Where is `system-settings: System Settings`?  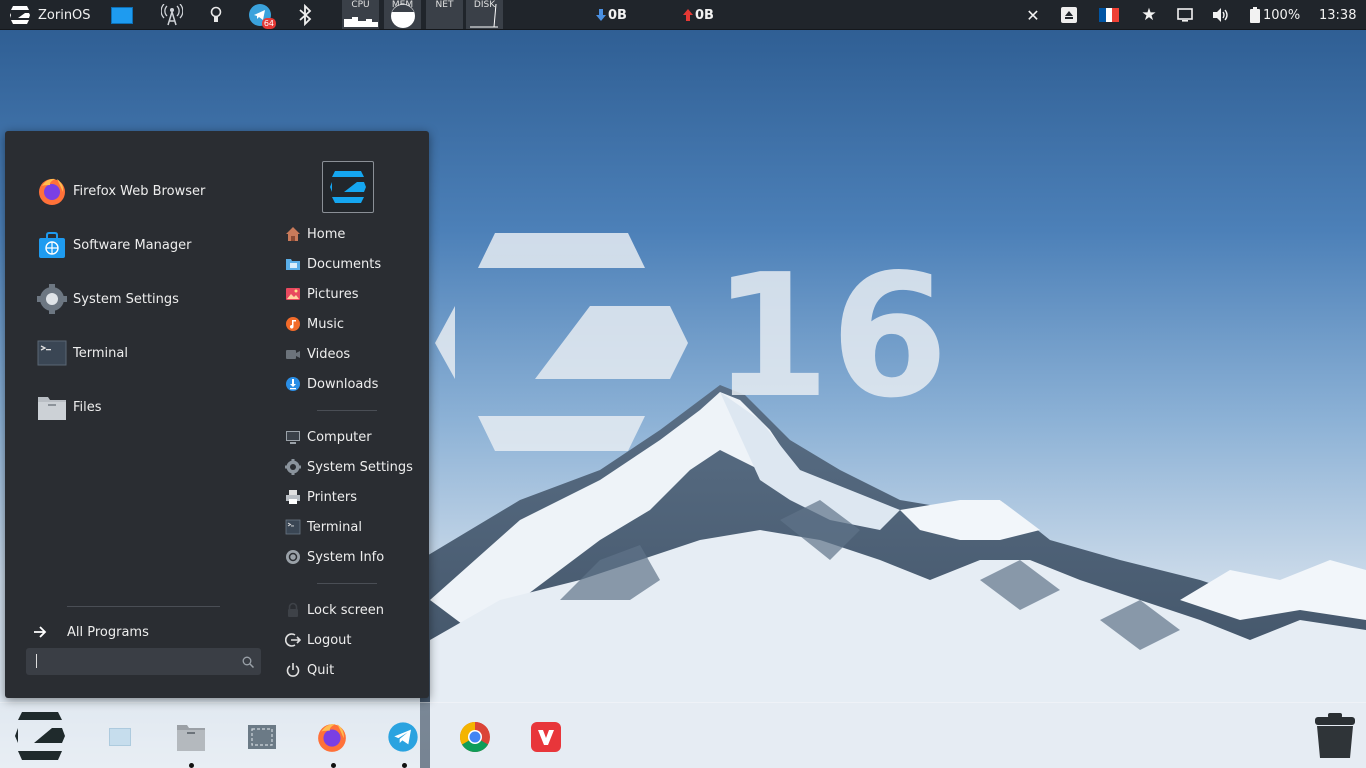 system-settings: System Settings is located at coordinates (349, 467).